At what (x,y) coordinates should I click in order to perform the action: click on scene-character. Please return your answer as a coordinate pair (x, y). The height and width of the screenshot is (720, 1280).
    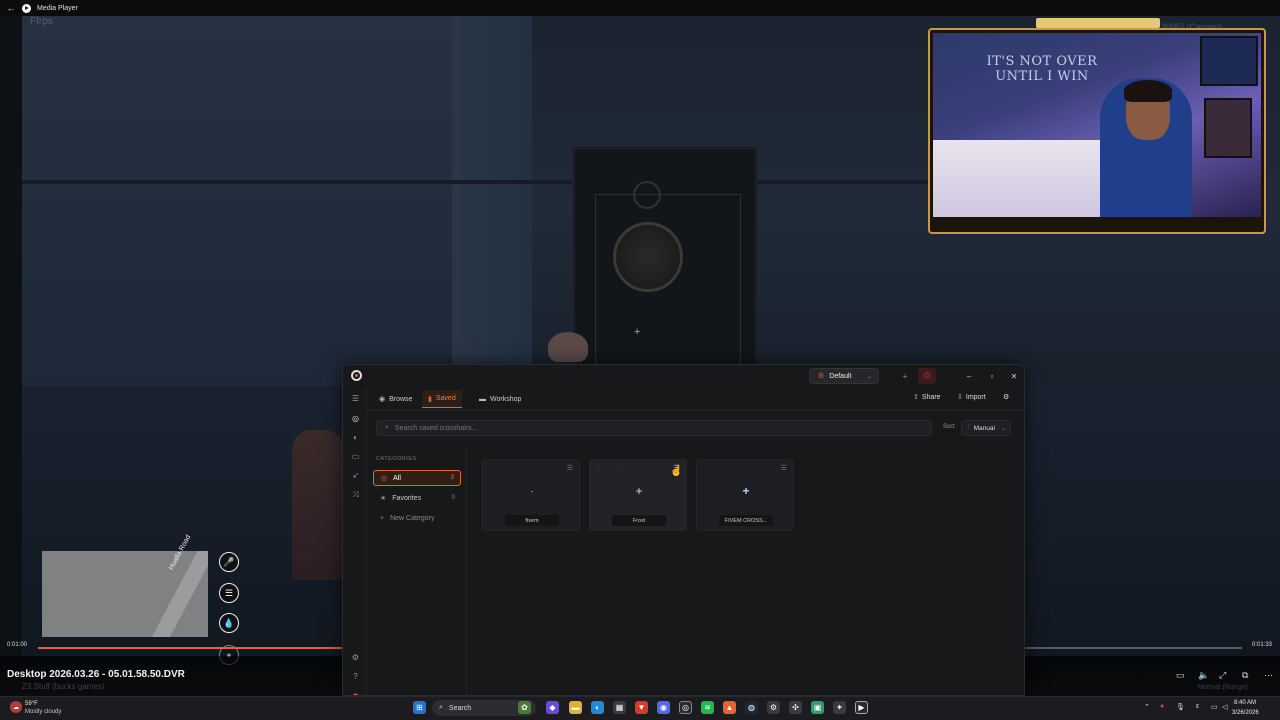
    Looking at the image, I should click on (318, 505).